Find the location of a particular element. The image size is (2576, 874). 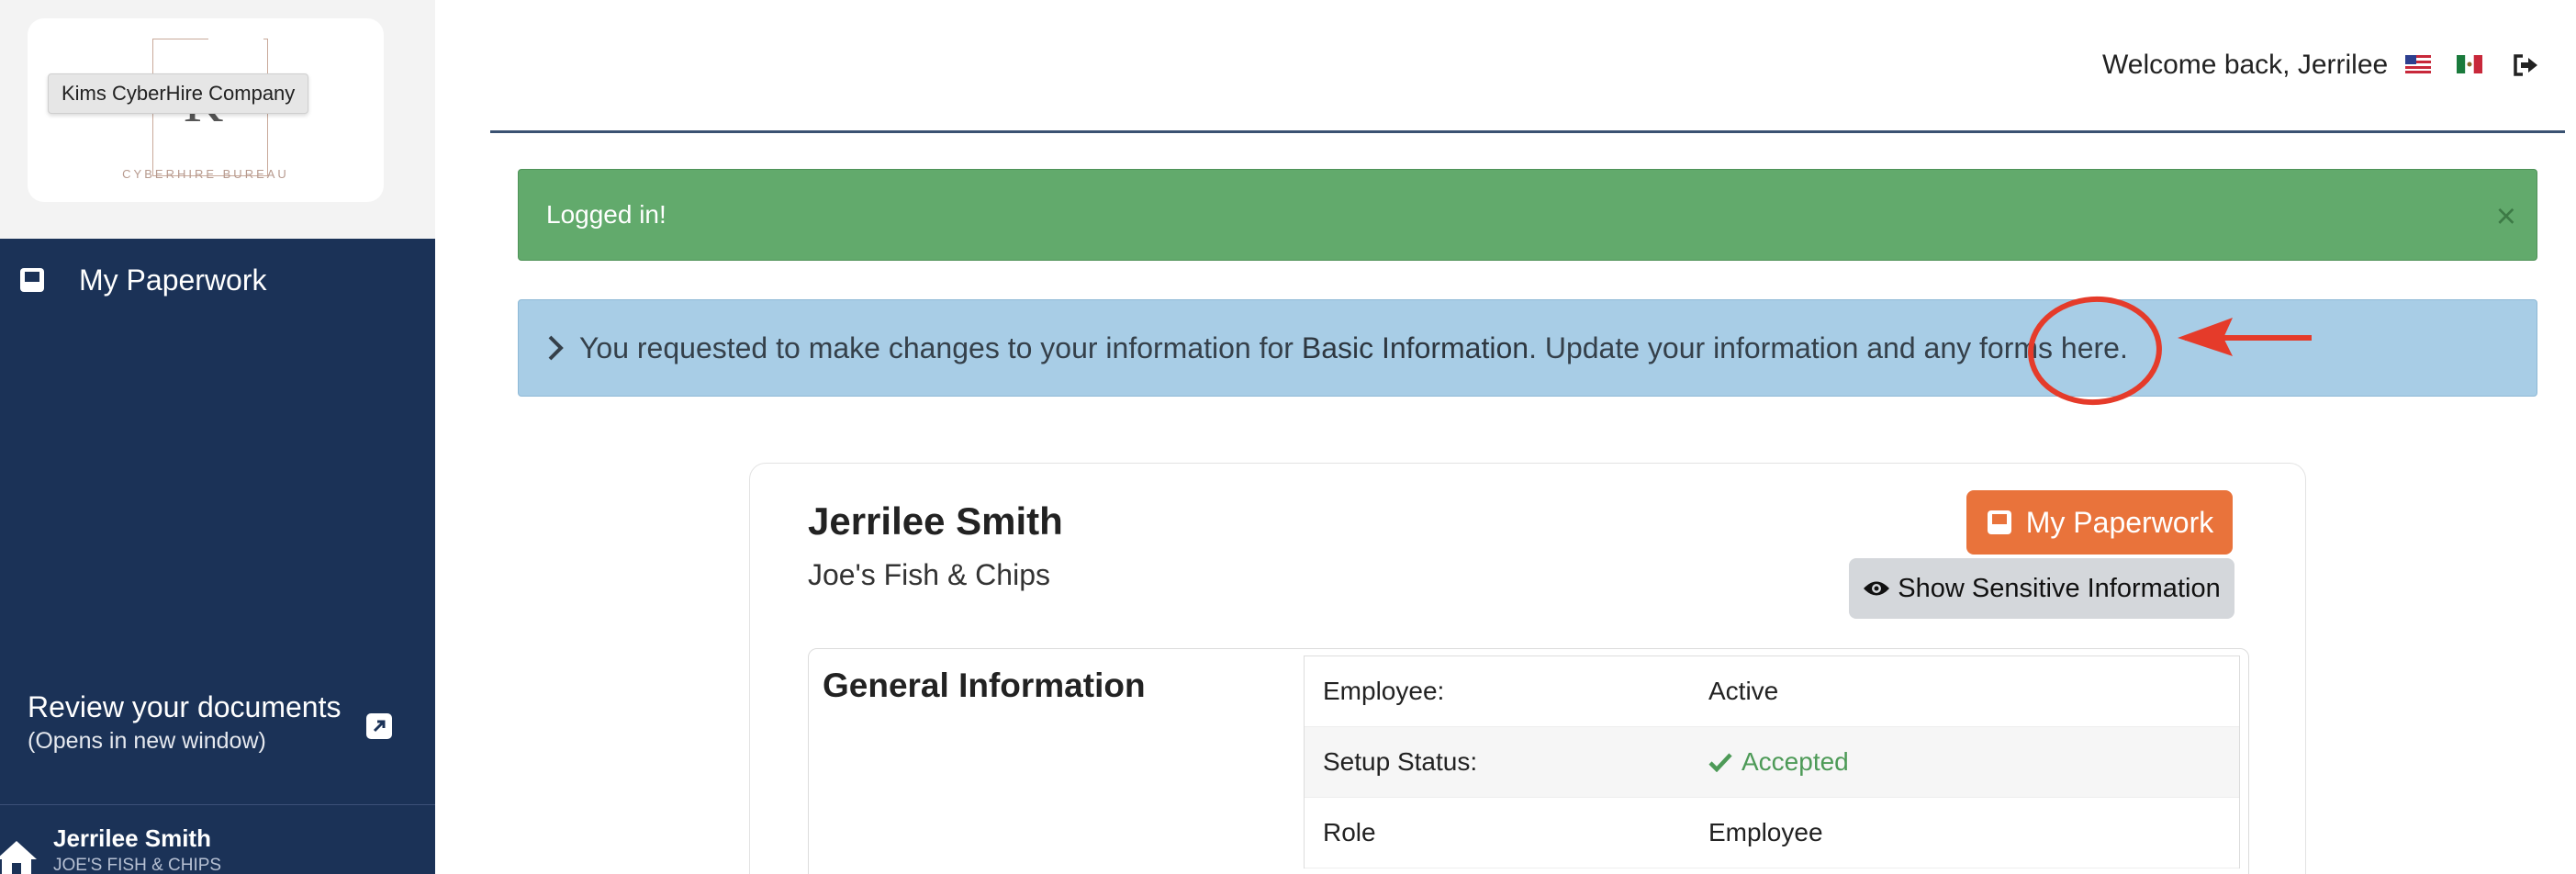

logo-subtitle: CYBERHIRE BUREAU is located at coordinates (205, 174).